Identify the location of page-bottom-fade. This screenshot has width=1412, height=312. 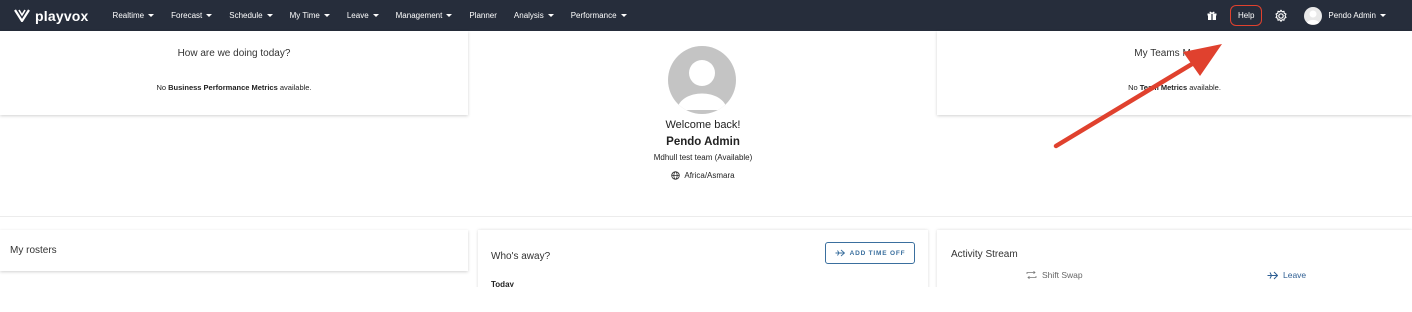
(706, 299).